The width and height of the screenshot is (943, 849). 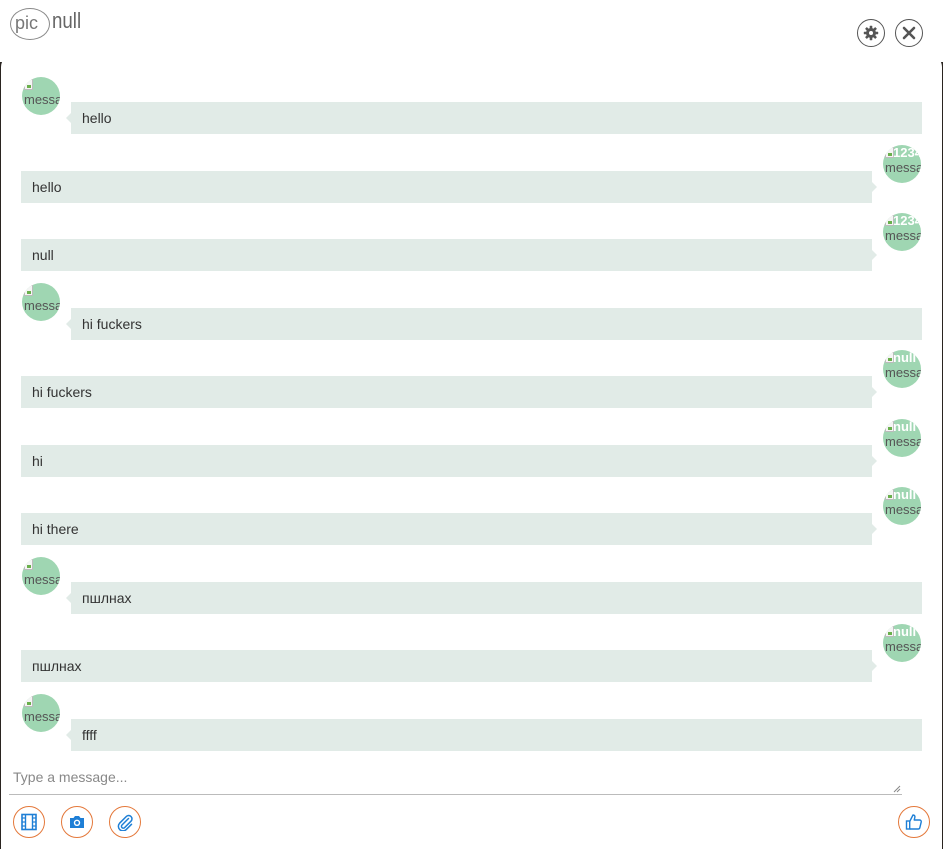 I want to click on gear-icon, so click(x=871, y=33).